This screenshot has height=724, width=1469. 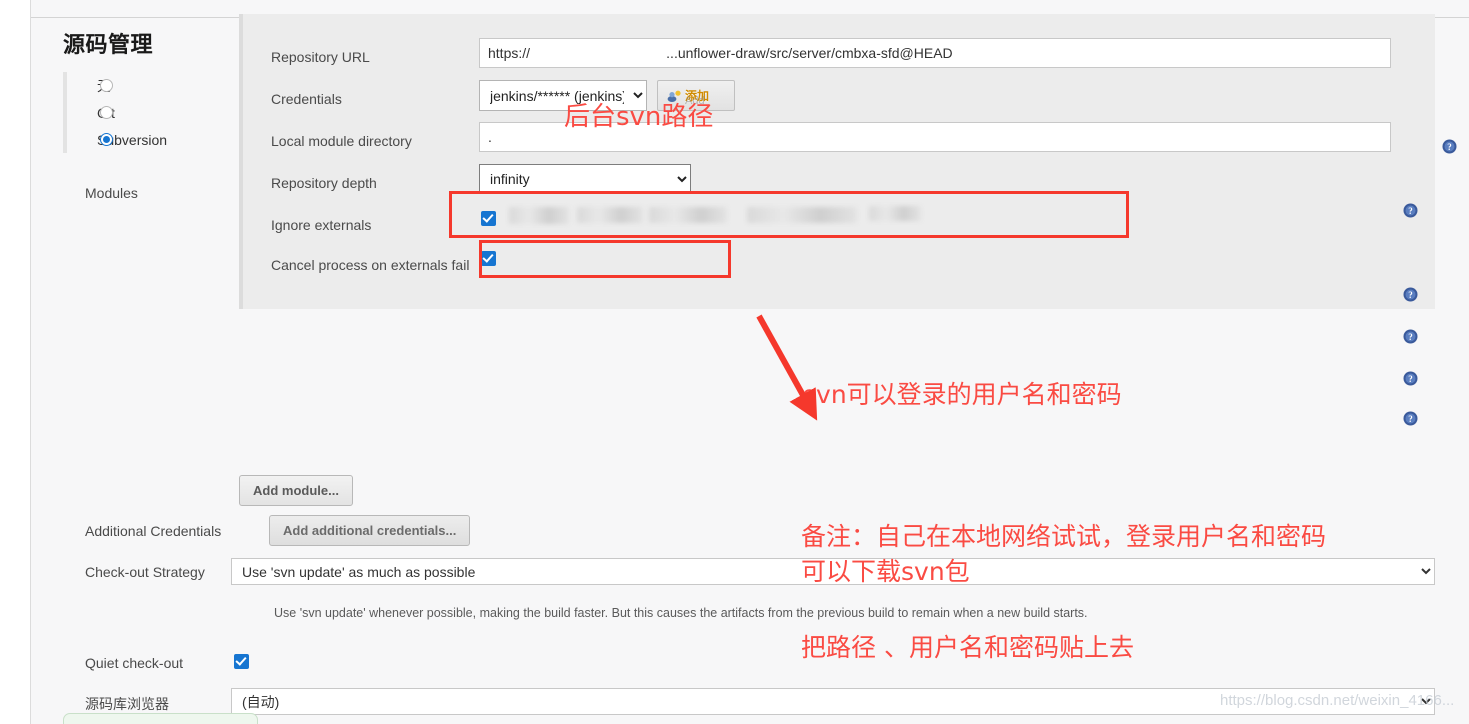 What do you see at coordinates (639, 117) in the screenshot?
I see `annotation-svn-path: 后台svn路径` at bounding box center [639, 117].